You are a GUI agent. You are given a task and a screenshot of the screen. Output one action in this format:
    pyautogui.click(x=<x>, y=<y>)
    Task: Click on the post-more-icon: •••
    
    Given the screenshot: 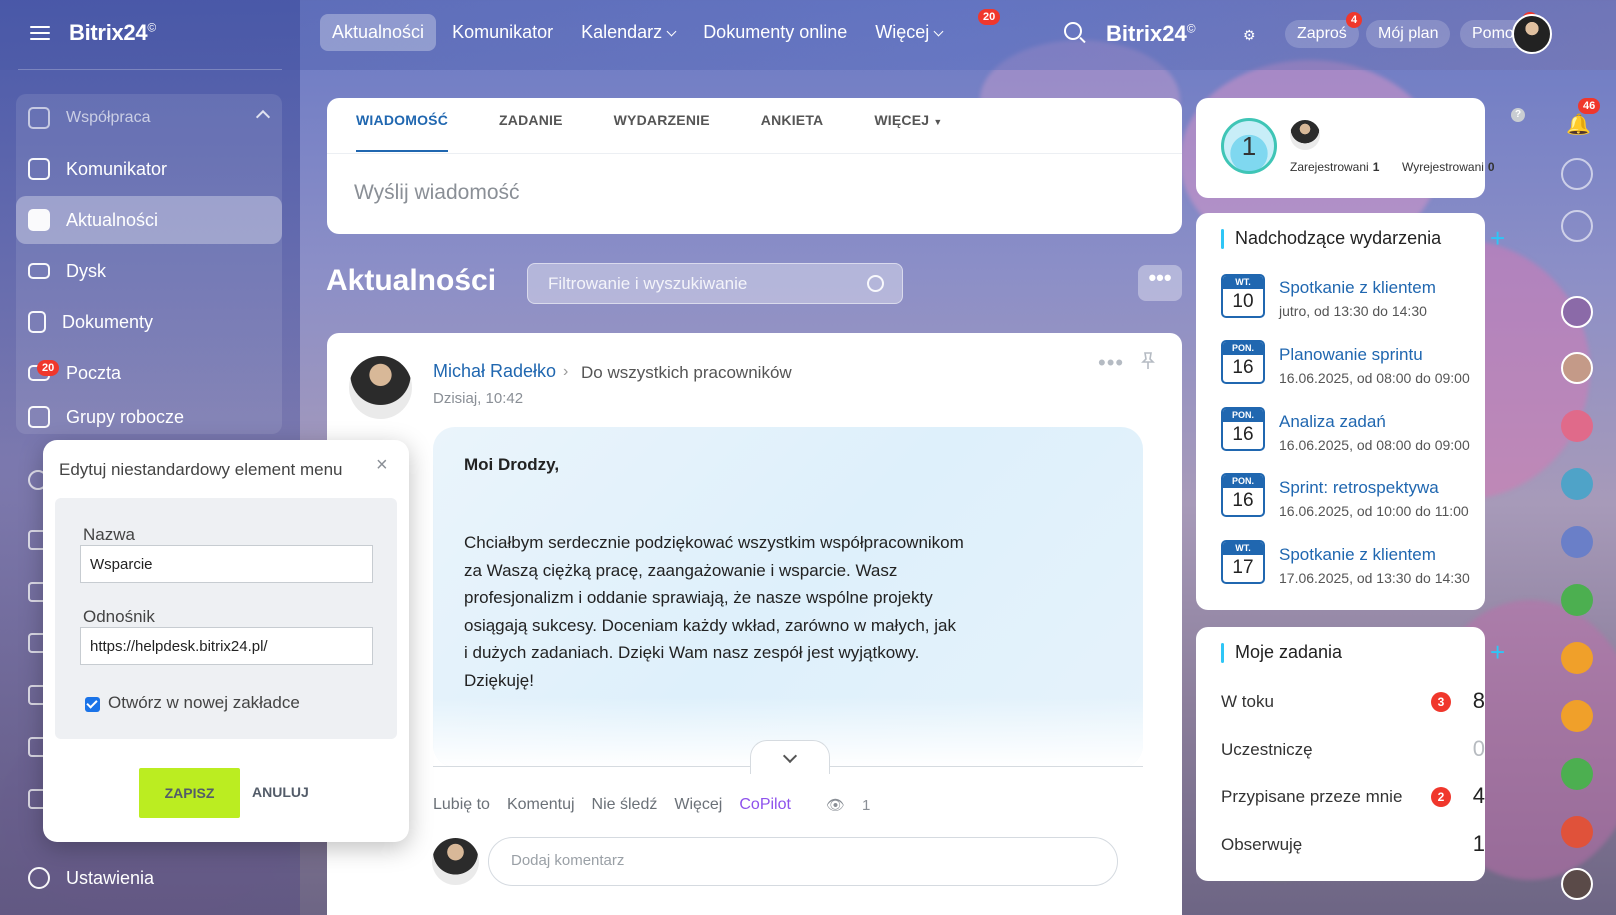 What is the action you would take?
    pyautogui.click(x=1111, y=363)
    